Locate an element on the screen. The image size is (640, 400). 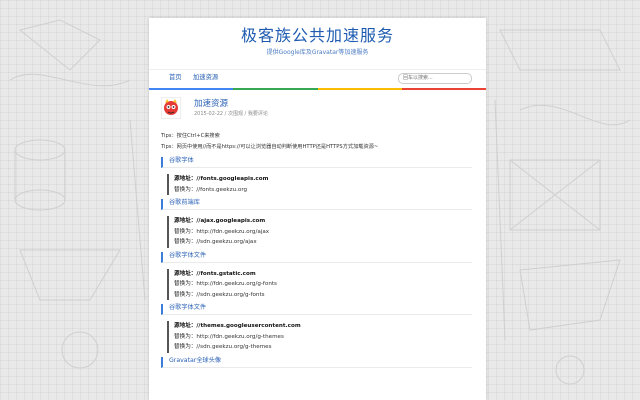
section-gravatar: Gravatar全球头像 is located at coordinates (323, 362).